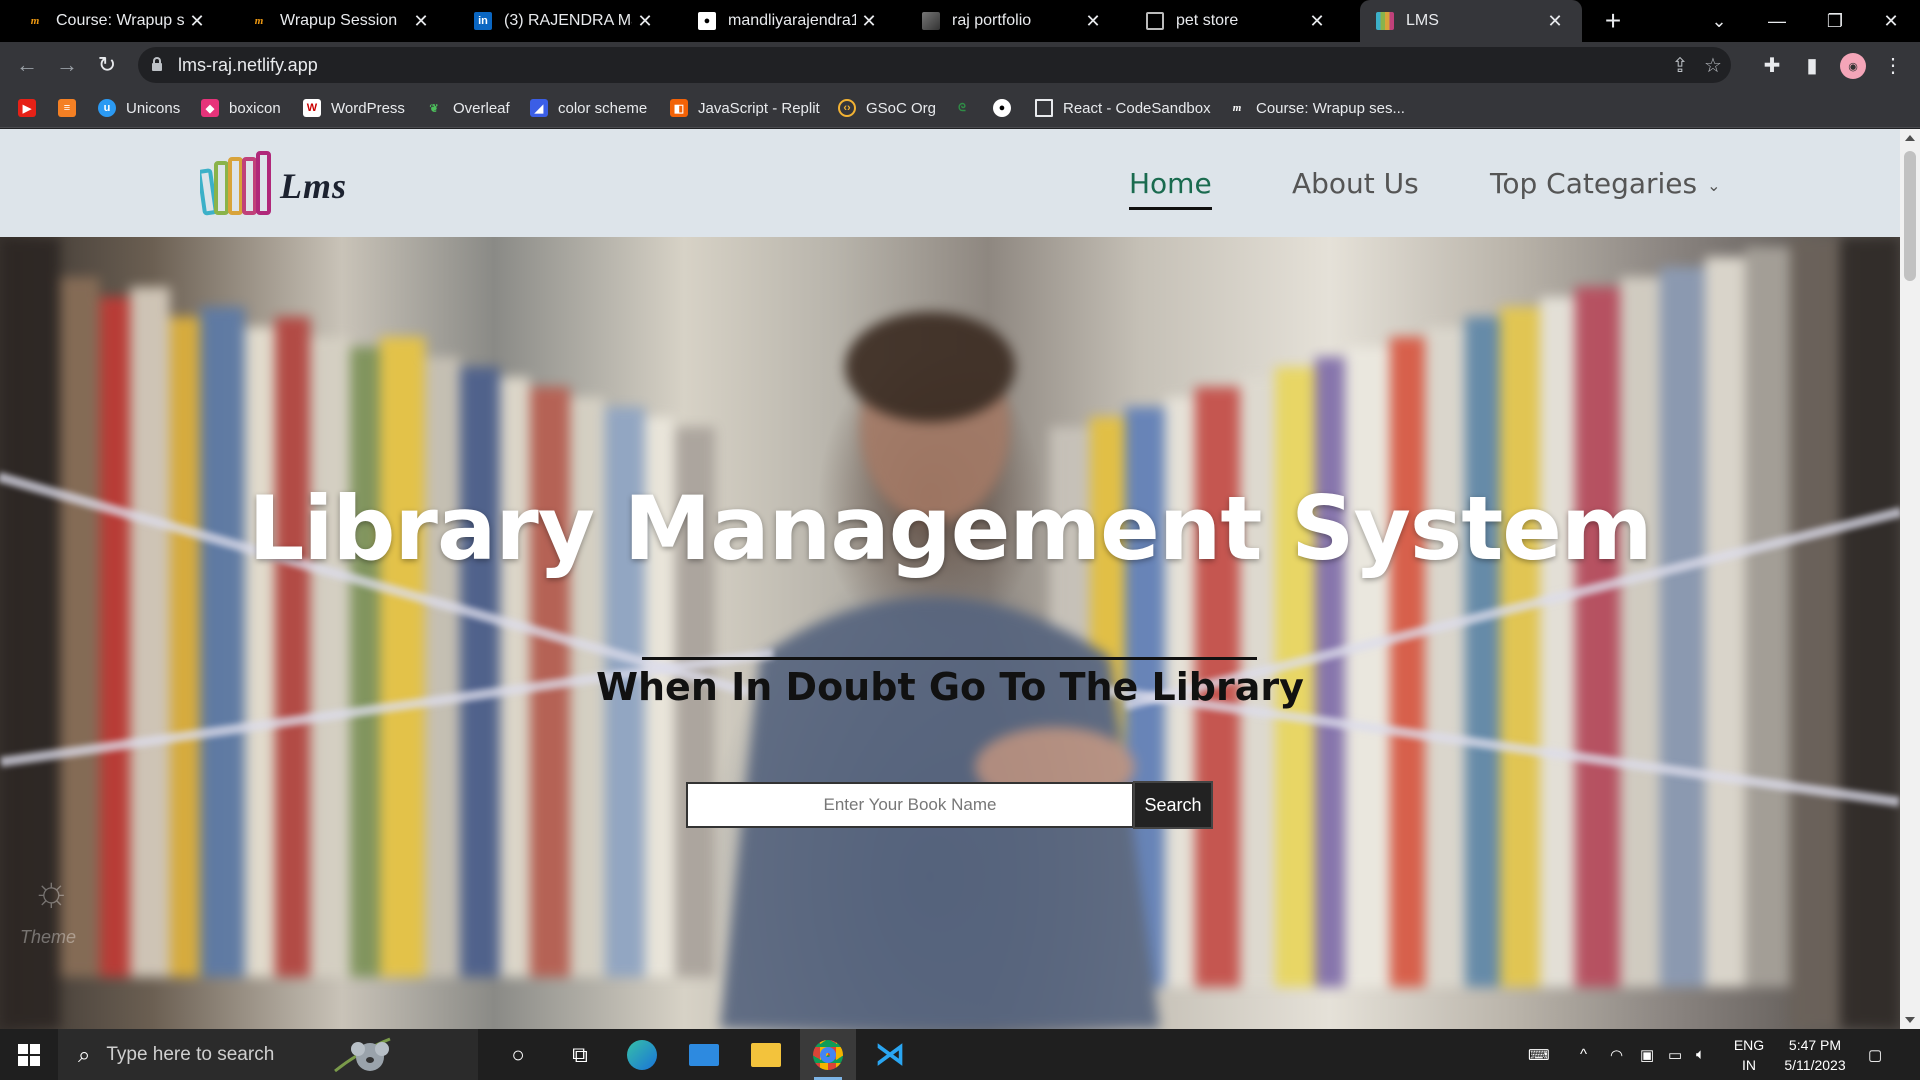 The image size is (1920, 1080). What do you see at coordinates (51, 890) in the screenshot?
I see `sun-icon: ☼` at bounding box center [51, 890].